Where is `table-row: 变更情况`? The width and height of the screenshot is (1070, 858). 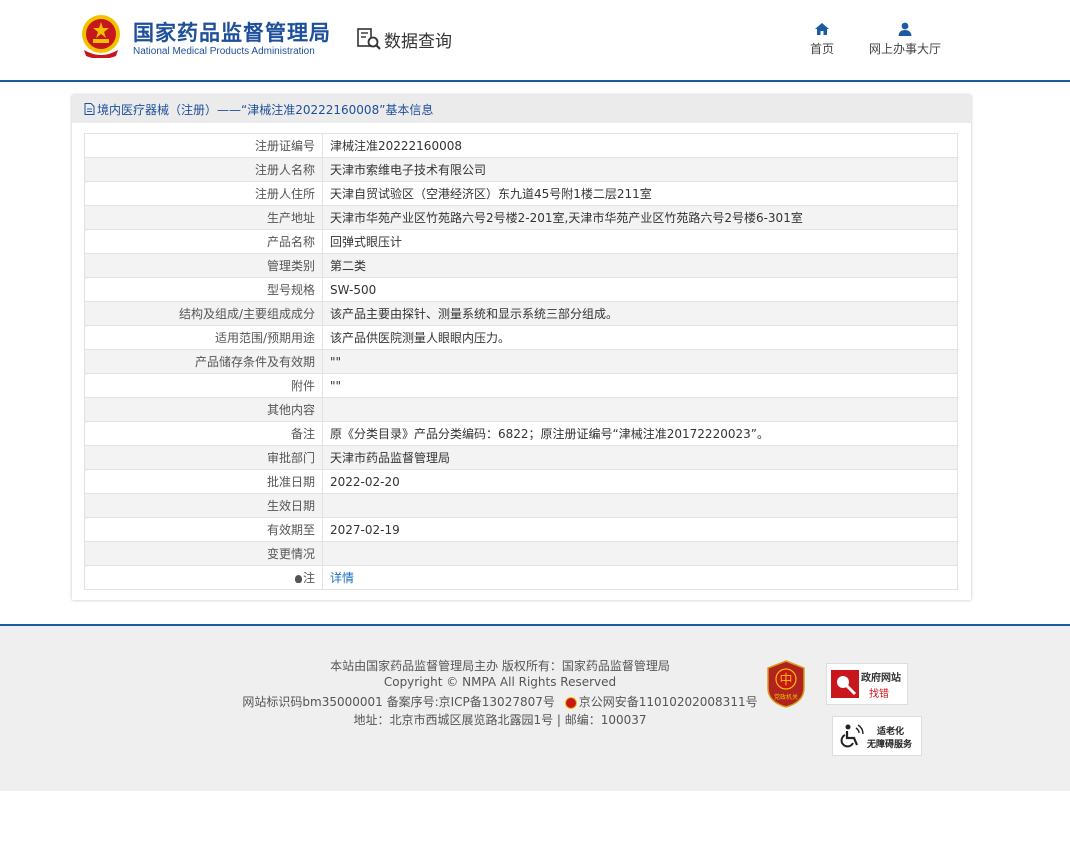
table-row: 变更情况 is located at coordinates (521, 553).